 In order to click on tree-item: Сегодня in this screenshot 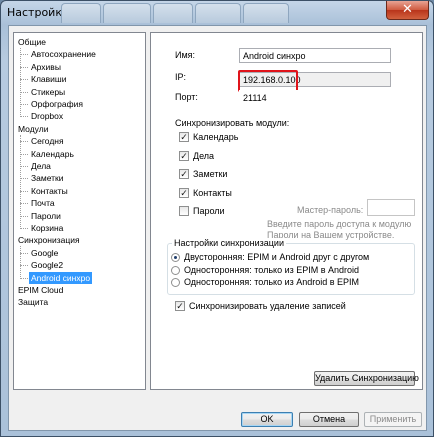, I will do `click(47, 141)`.